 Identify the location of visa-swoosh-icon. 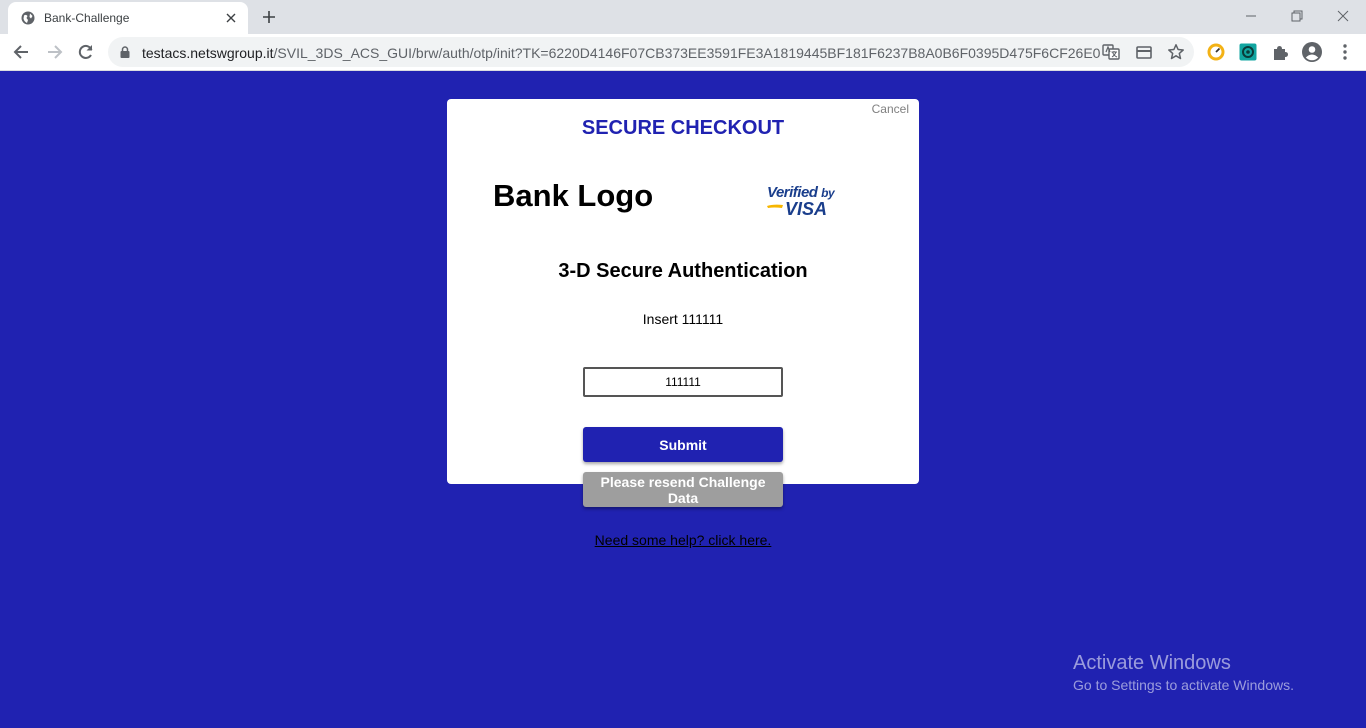
(775, 206).